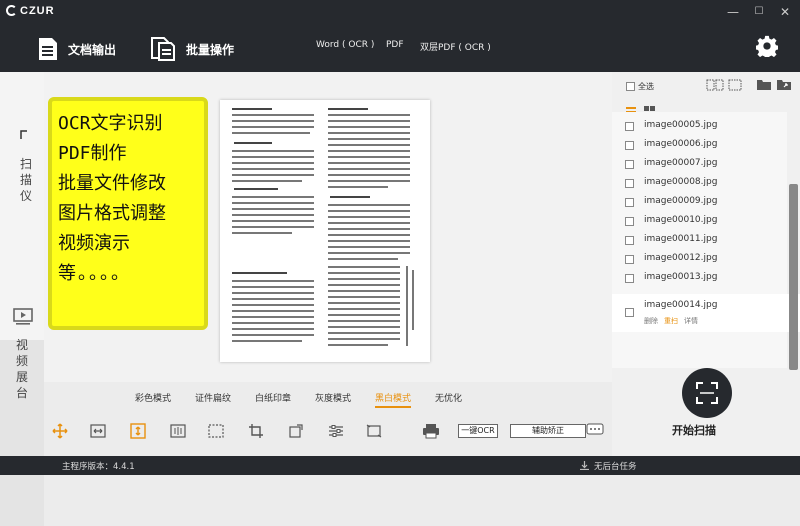 Image resolution: width=800 pixels, height=526 pixels. I want to click on czur-logo: CZUR, so click(30, 11).